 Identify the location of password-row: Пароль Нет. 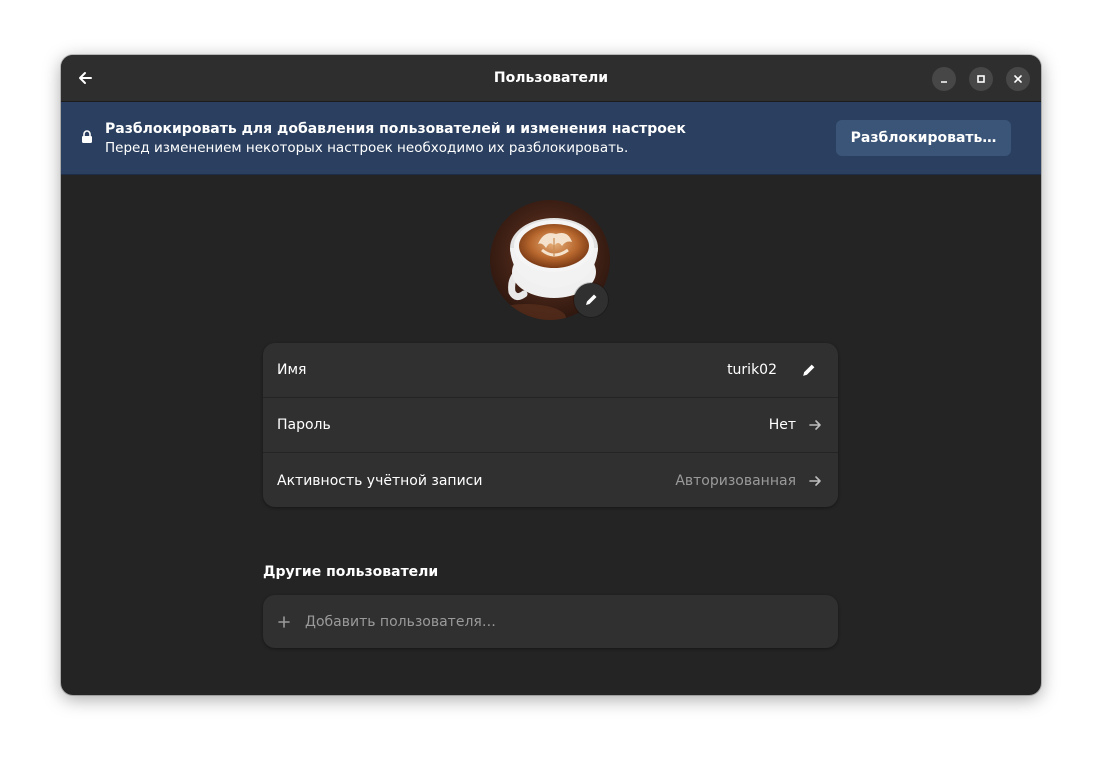
(550, 425).